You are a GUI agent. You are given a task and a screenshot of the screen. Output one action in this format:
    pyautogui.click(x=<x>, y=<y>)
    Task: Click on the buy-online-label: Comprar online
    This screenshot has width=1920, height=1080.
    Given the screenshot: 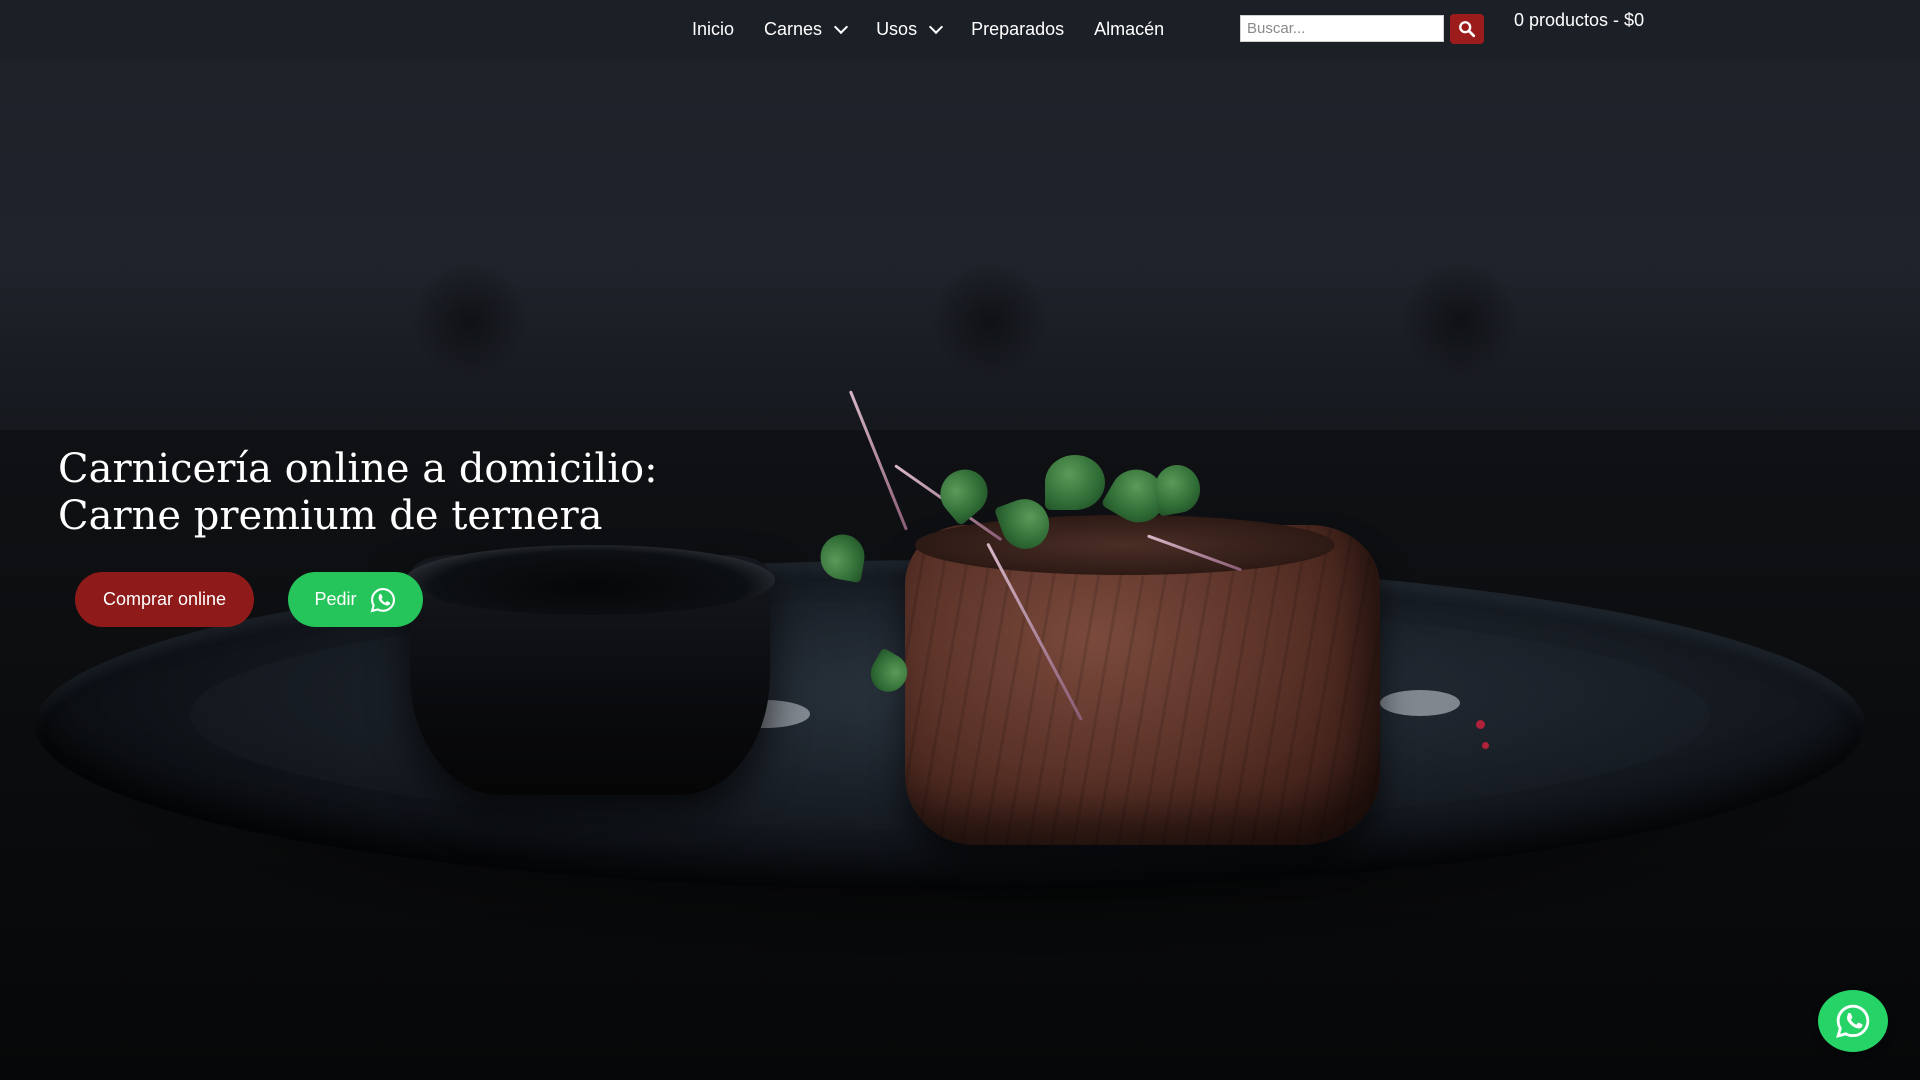 What is the action you would take?
    pyautogui.click(x=164, y=599)
    